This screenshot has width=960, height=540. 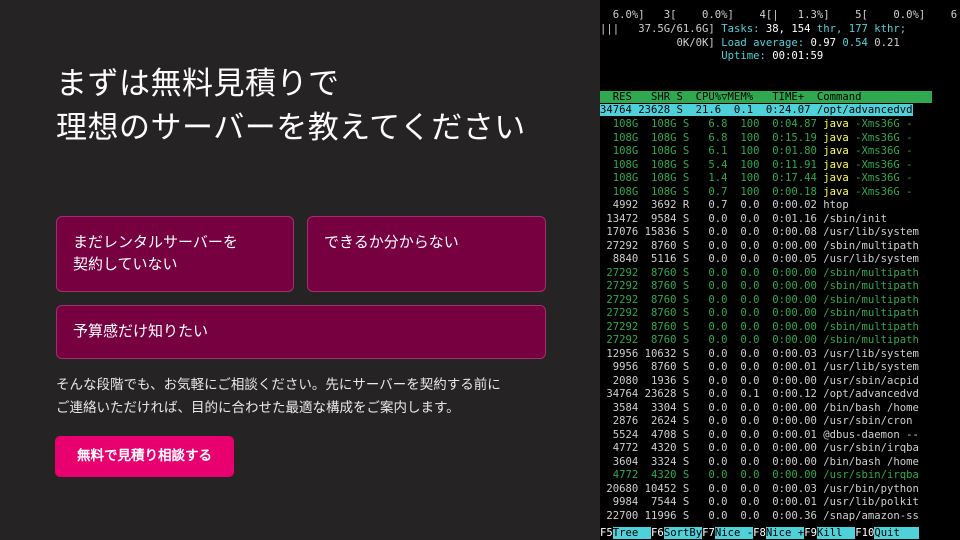 I want to click on terminal-text: 0K/0K], so click(x=661, y=43).